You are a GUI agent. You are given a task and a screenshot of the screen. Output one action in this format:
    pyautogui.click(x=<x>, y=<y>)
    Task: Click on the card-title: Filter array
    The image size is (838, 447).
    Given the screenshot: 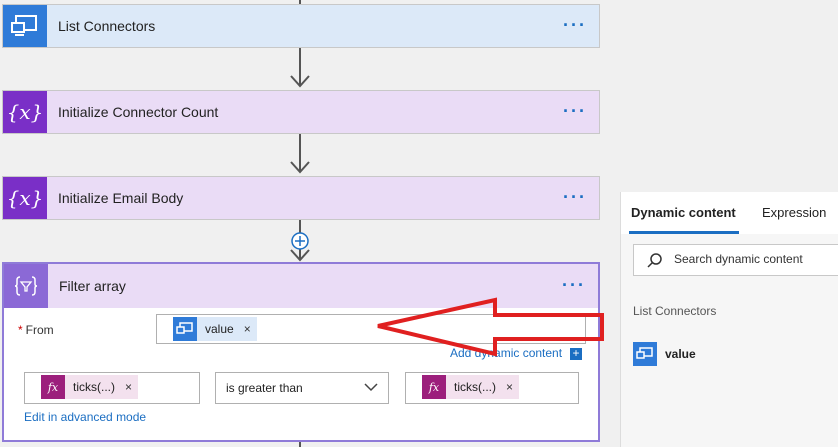 What is the action you would take?
    pyautogui.click(x=92, y=286)
    